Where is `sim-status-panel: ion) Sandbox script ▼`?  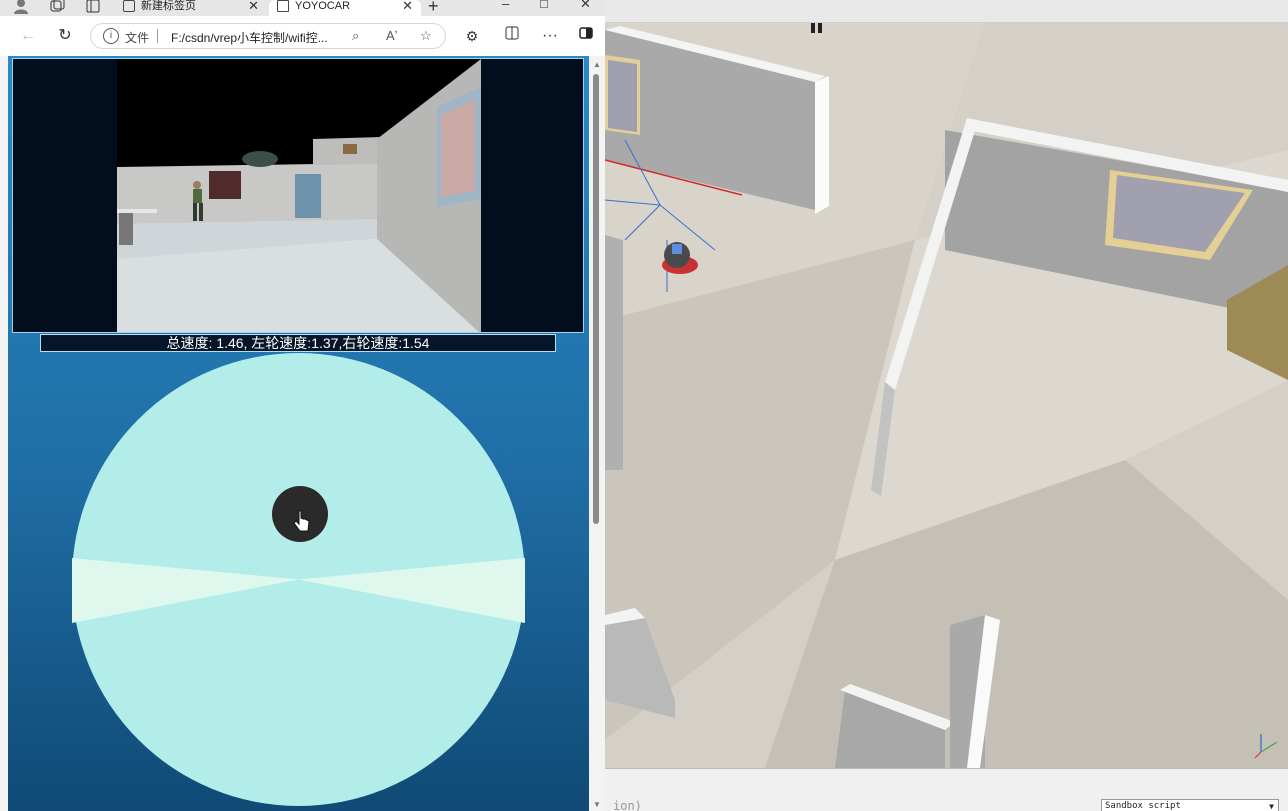
sim-status-panel: ion) Sandbox script ▼ is located at coordinates (946, 789).